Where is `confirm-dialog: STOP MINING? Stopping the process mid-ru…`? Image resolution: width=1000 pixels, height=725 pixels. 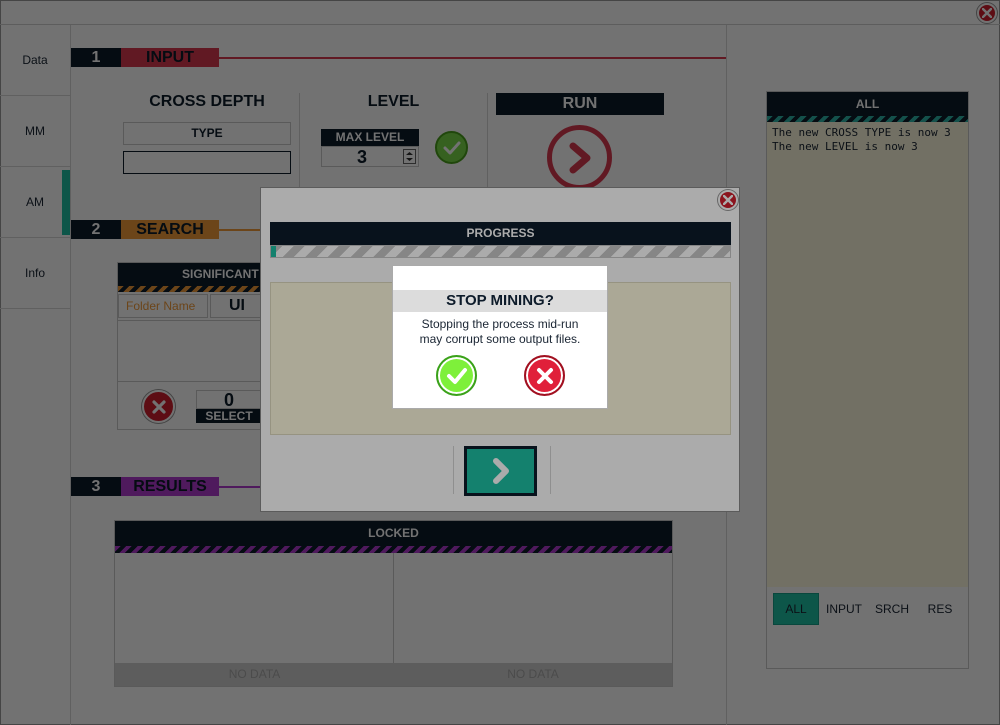
confirm-dialog: STOP MINING? Stopping the process mid-ru… is located at coordinates (500, 337).